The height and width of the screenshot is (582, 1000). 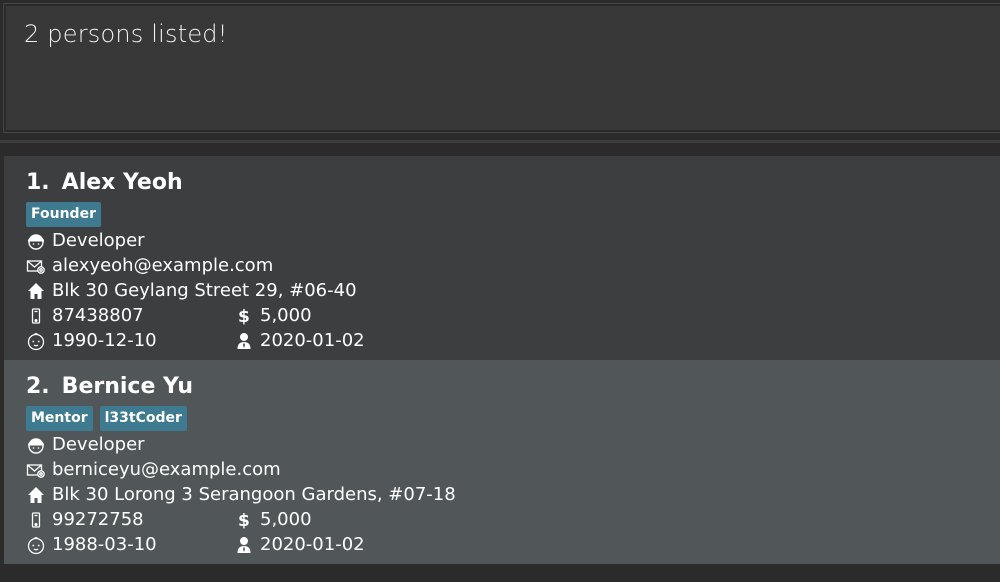 I want to click on email-text: berniceyu@example.com, so click(x=166, y=469).